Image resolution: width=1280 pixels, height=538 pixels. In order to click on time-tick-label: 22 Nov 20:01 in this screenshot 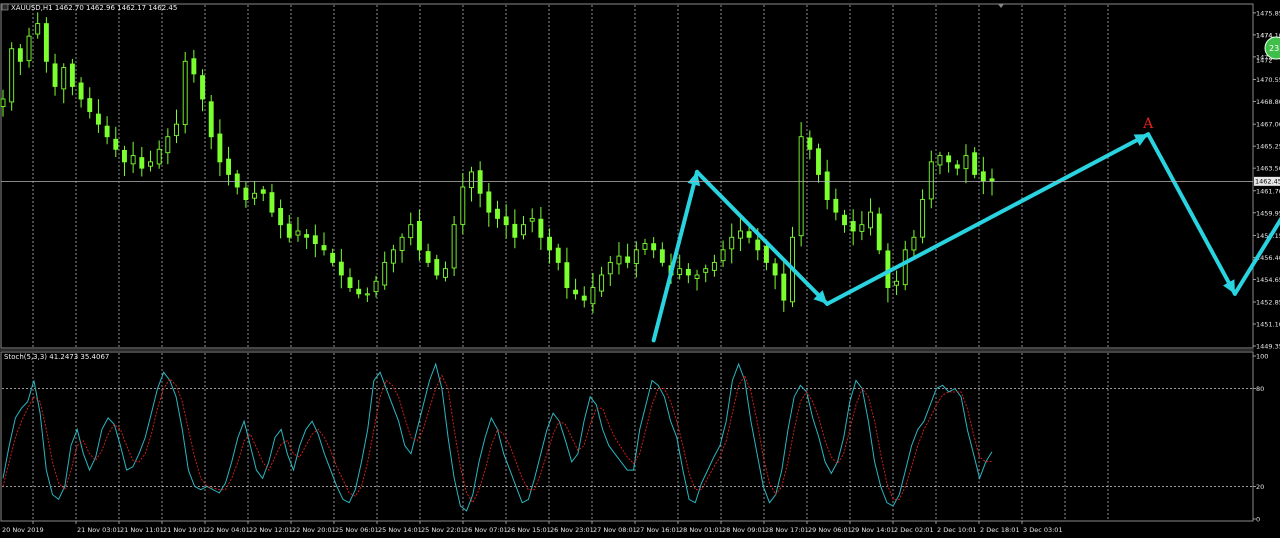, I will do `click(314, 530)`.